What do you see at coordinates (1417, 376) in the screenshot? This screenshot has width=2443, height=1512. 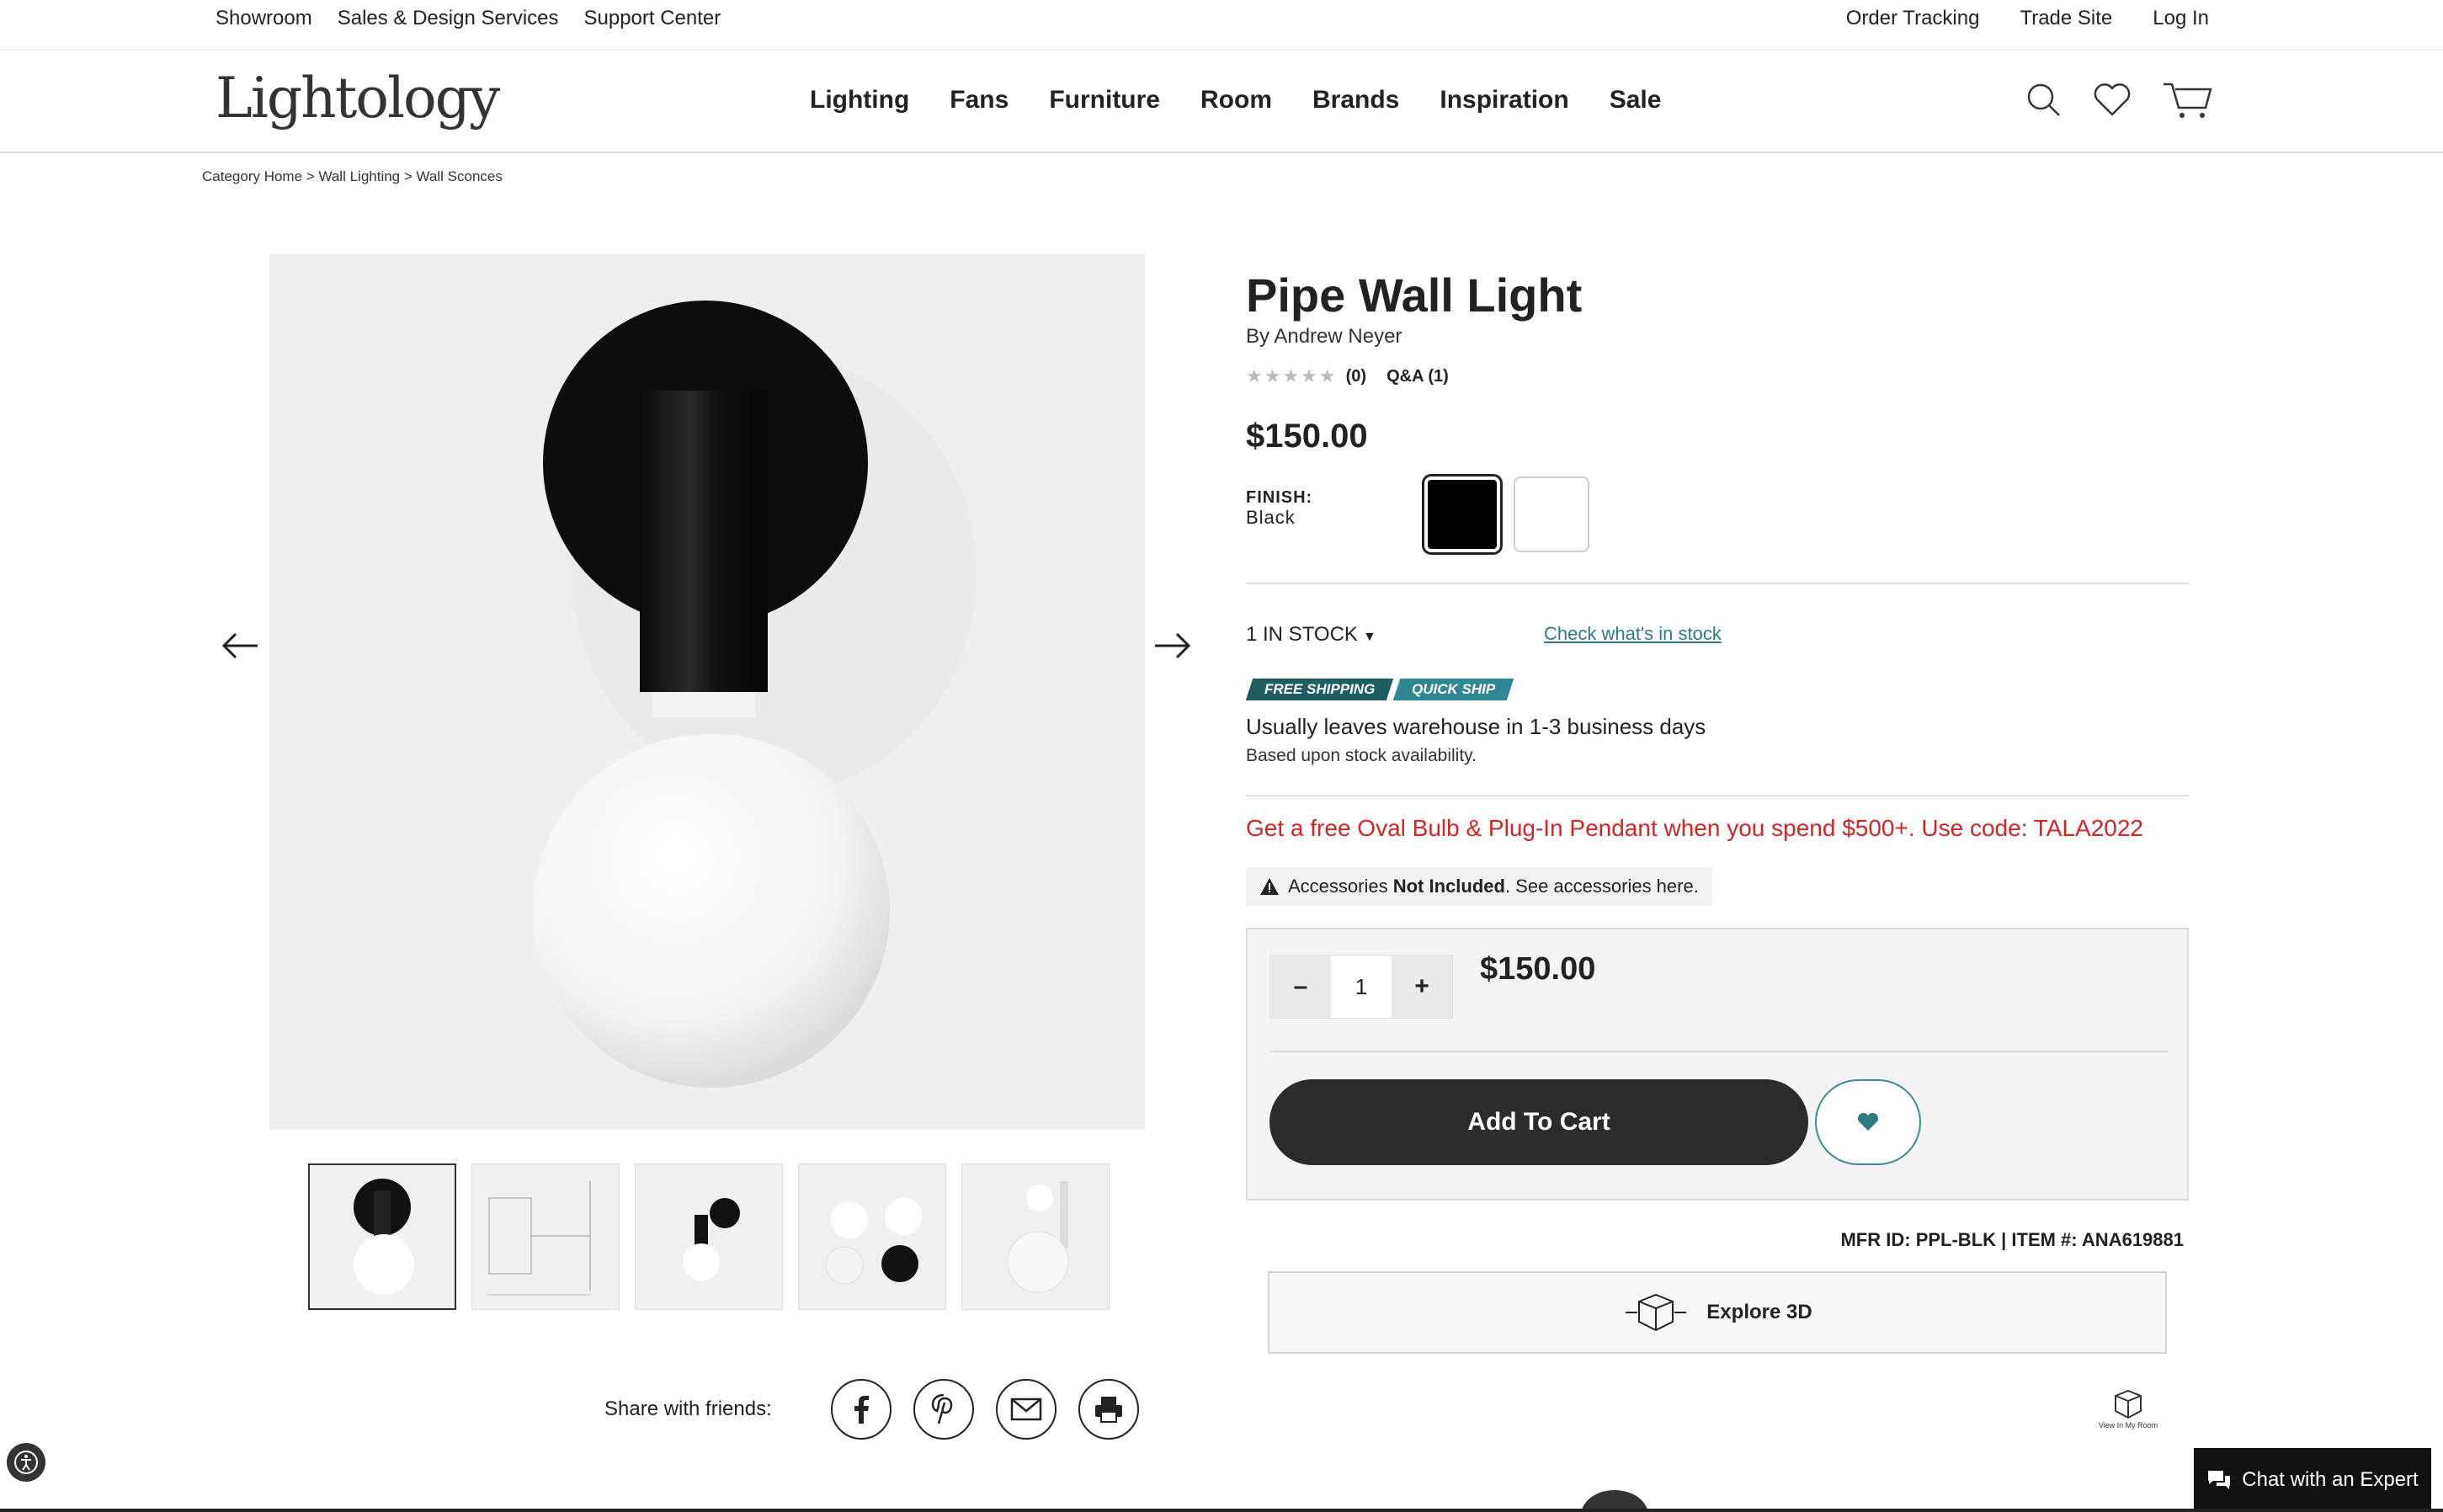 I see `qa-link: Q&A (1)` at bounding box center [1417, 376].